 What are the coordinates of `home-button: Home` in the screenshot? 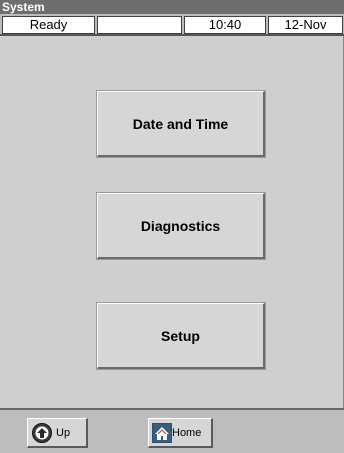 It's located at (180, 433).